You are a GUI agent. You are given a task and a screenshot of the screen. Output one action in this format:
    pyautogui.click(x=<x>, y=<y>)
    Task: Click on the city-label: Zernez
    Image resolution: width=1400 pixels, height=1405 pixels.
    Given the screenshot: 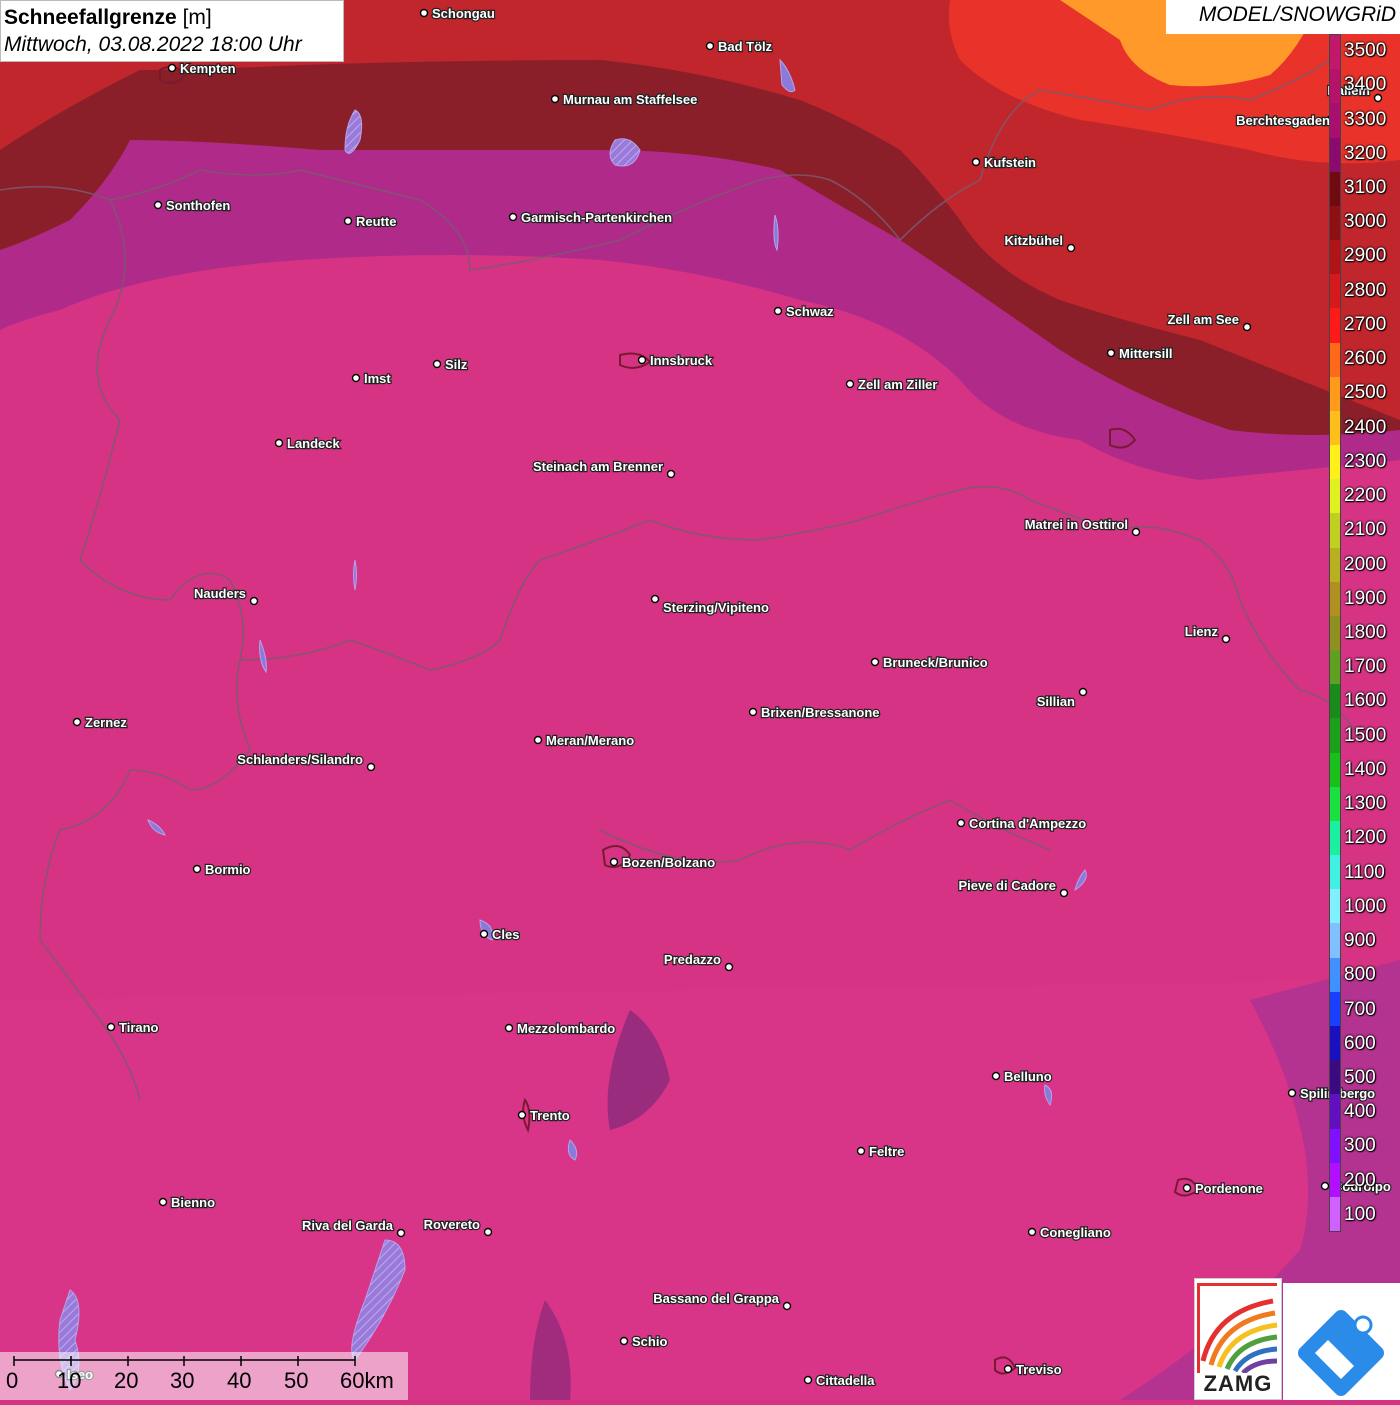 What is the action you would take?
    pyautogui.click(x=106, y=722)
    